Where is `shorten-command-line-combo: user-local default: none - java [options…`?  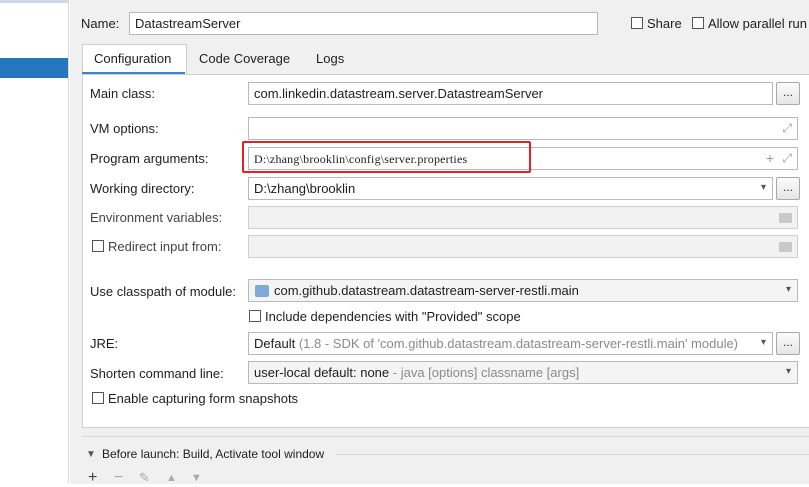
shorten-command-line-combo: user-local default: none - java [options… is located at coordinates (523, 372).